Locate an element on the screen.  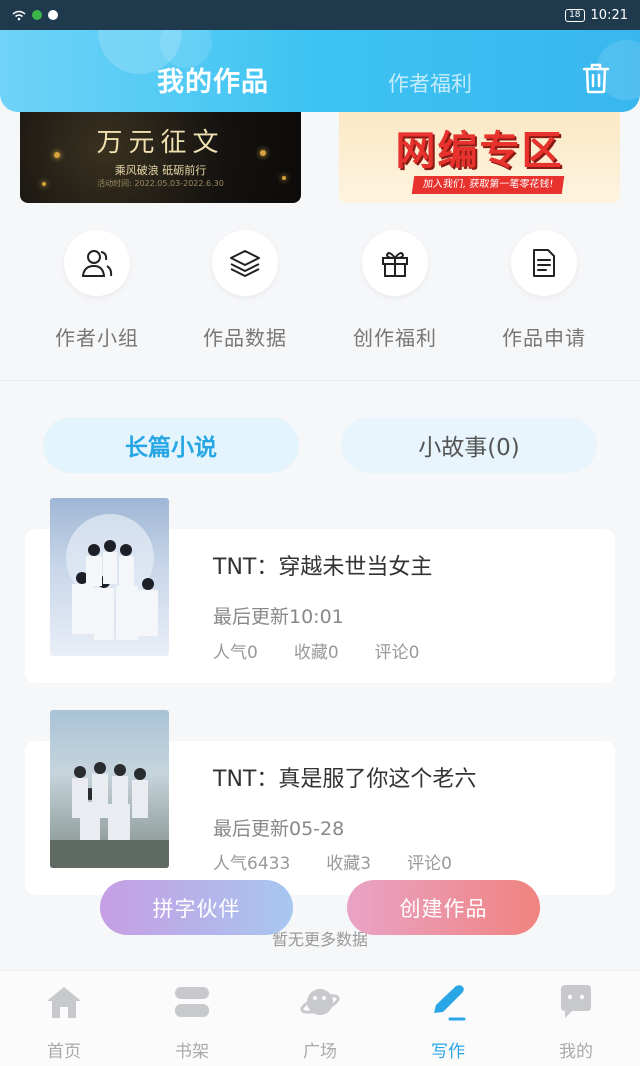
create-work-button: 创建作品 is located at coordinates (443, 907).